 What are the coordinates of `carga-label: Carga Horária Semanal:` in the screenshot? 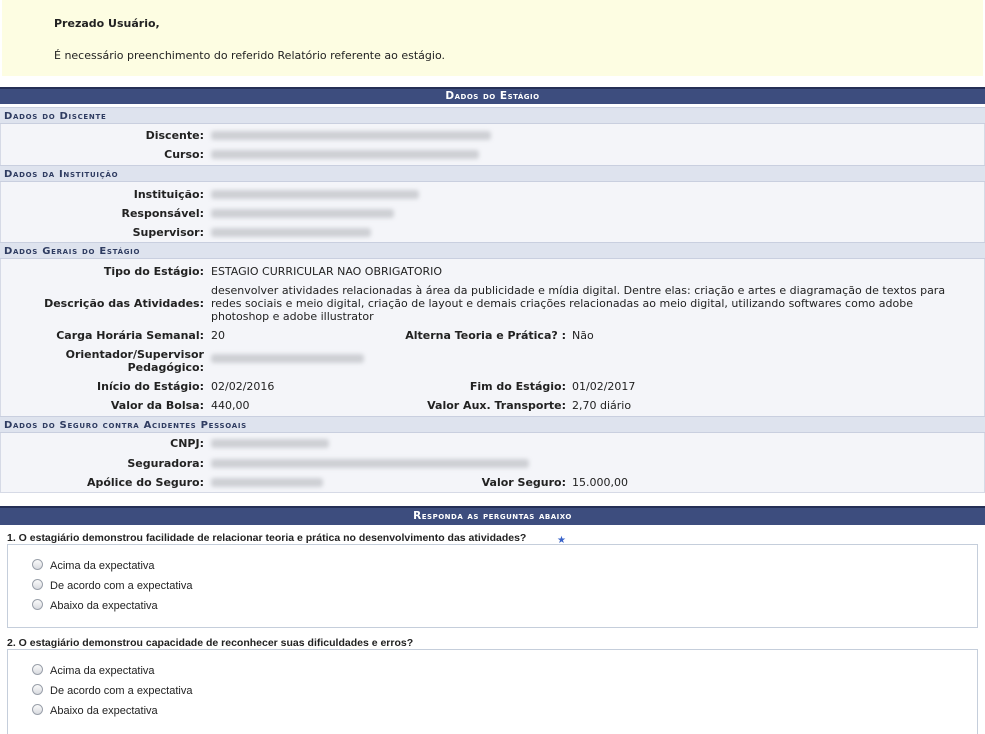 It's located at (130, 335).